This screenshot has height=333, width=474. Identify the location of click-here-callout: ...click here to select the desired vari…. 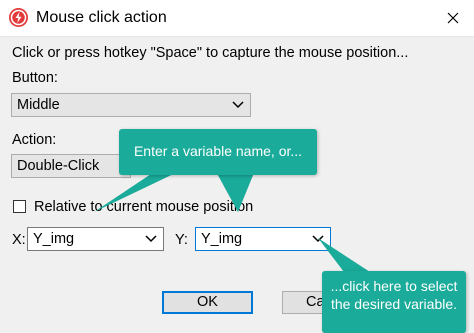
(394, 302).